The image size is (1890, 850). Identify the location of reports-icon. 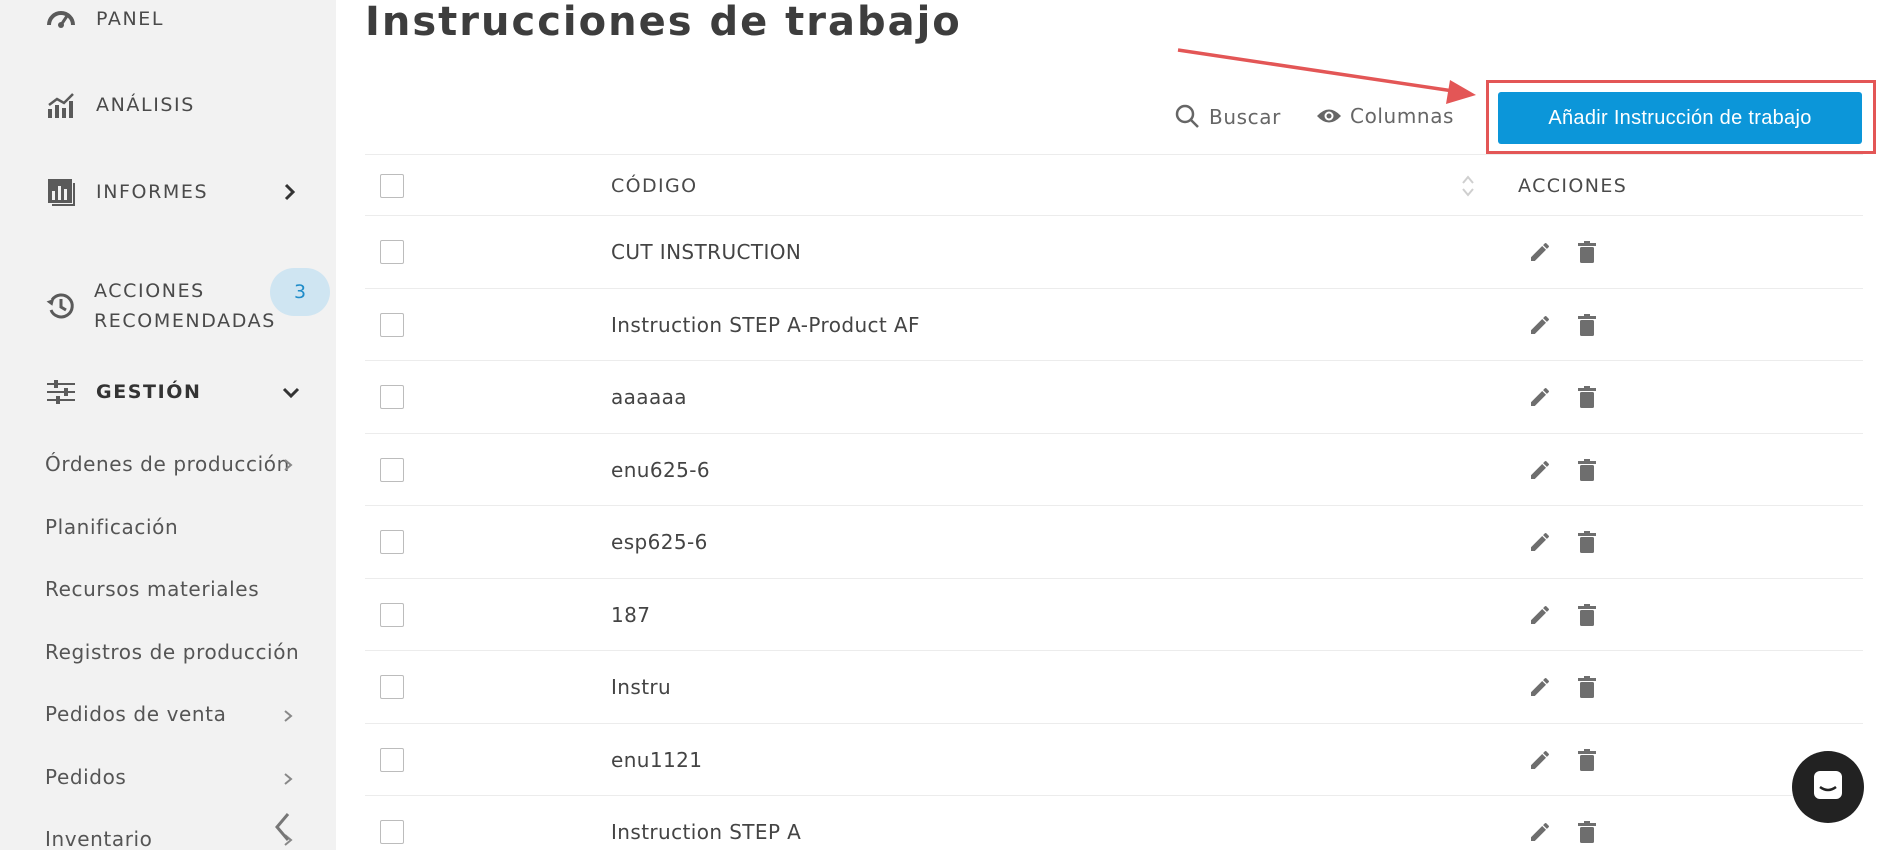
(61, 192).